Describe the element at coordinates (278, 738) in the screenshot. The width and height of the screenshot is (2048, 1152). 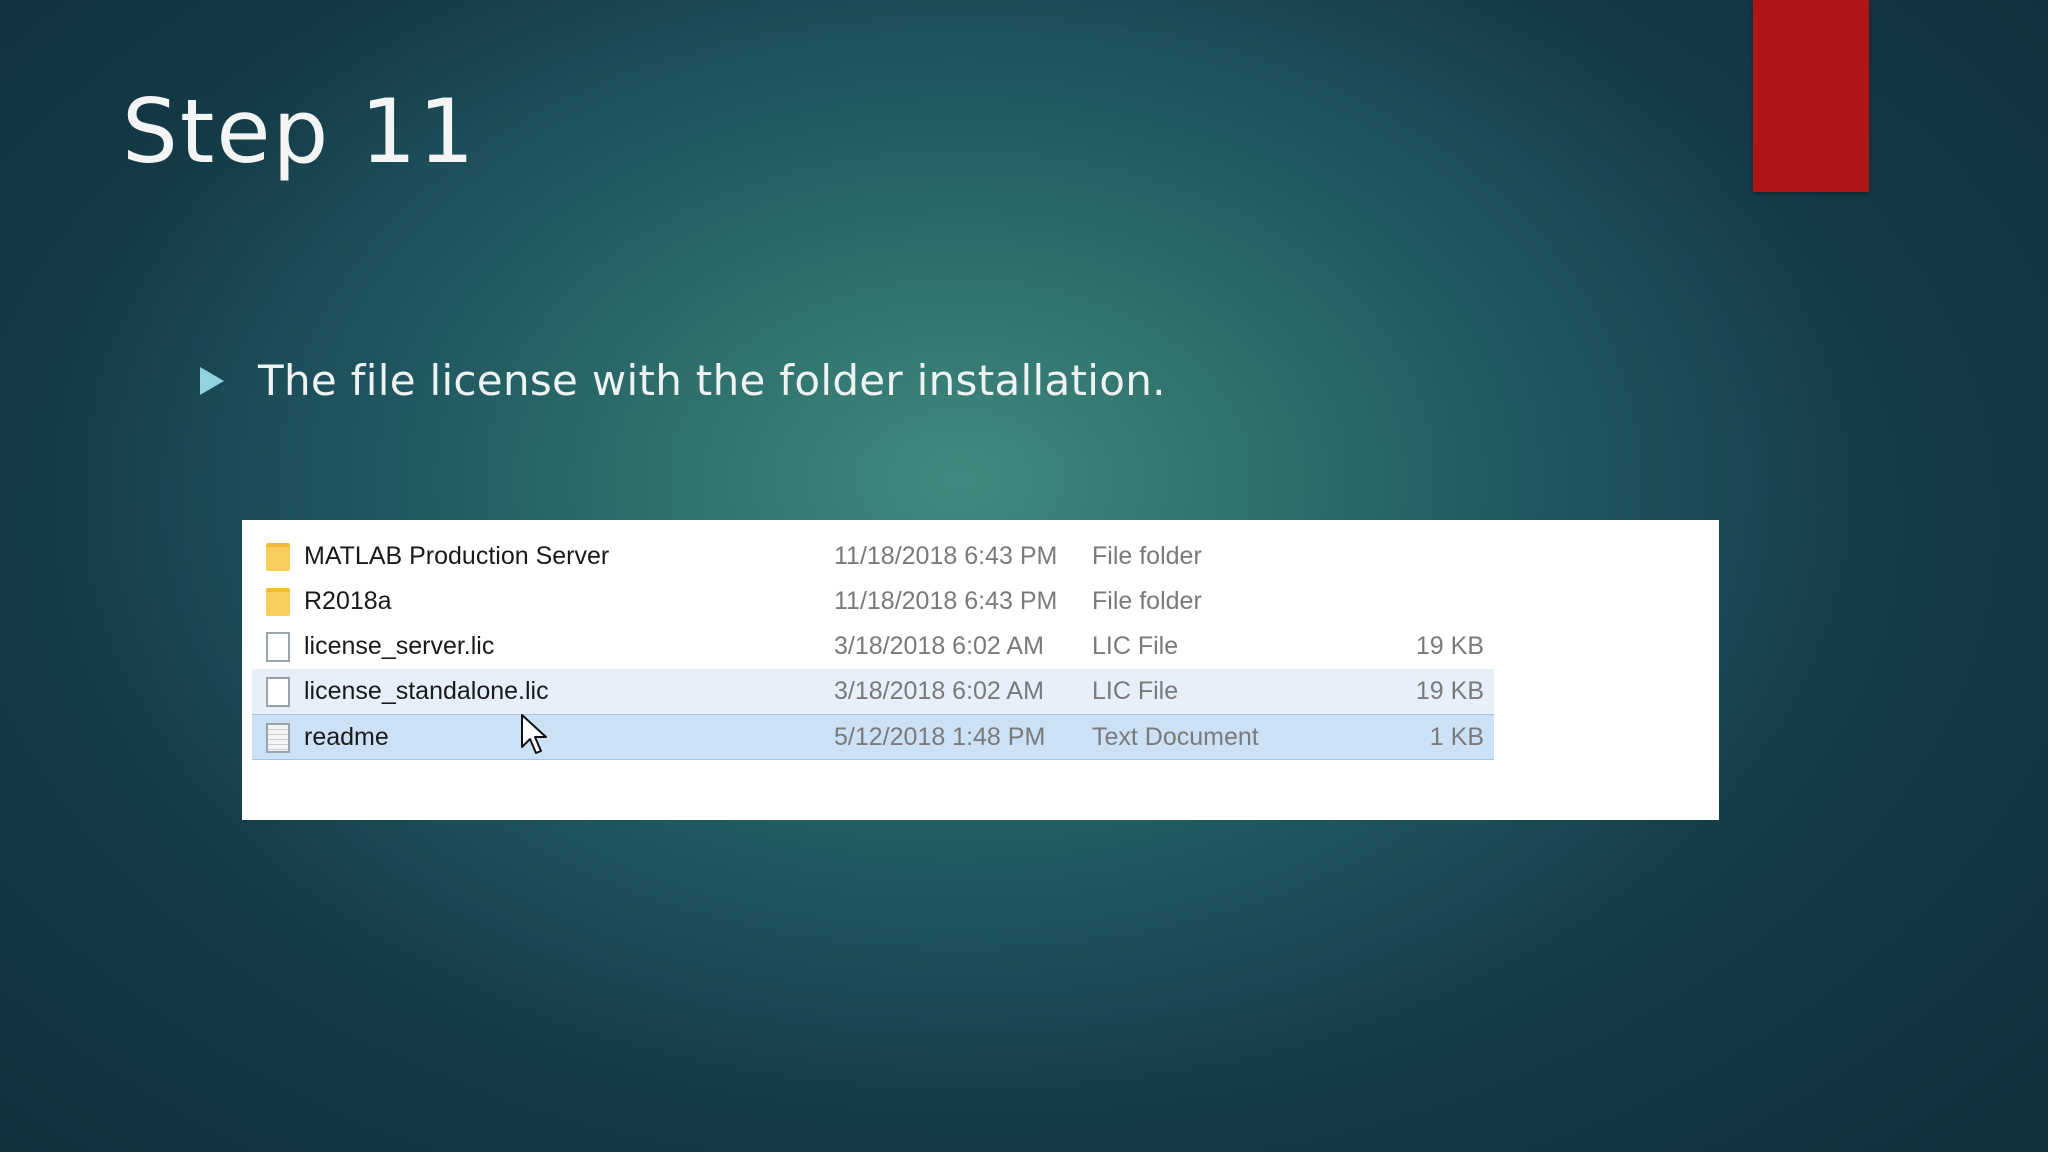
I see `text-document-icon` at that location.